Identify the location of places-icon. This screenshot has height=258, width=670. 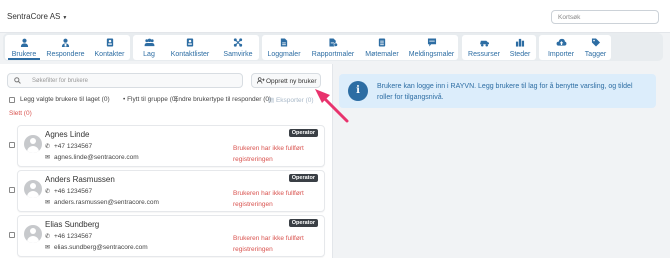
(520, 44).